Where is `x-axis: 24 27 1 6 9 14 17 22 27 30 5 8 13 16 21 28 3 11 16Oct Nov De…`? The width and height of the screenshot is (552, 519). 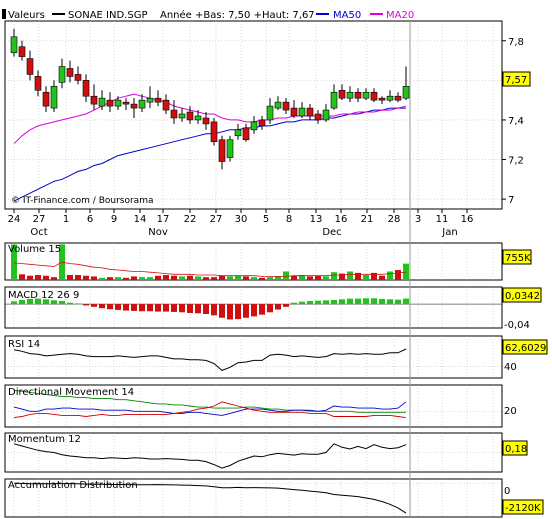 x-axis: 24 27 1 6 9 14 17 22 27 30 5 8 13 16 21 28 3 11 16Oct Nov De… is located at coordinates (240, 223).